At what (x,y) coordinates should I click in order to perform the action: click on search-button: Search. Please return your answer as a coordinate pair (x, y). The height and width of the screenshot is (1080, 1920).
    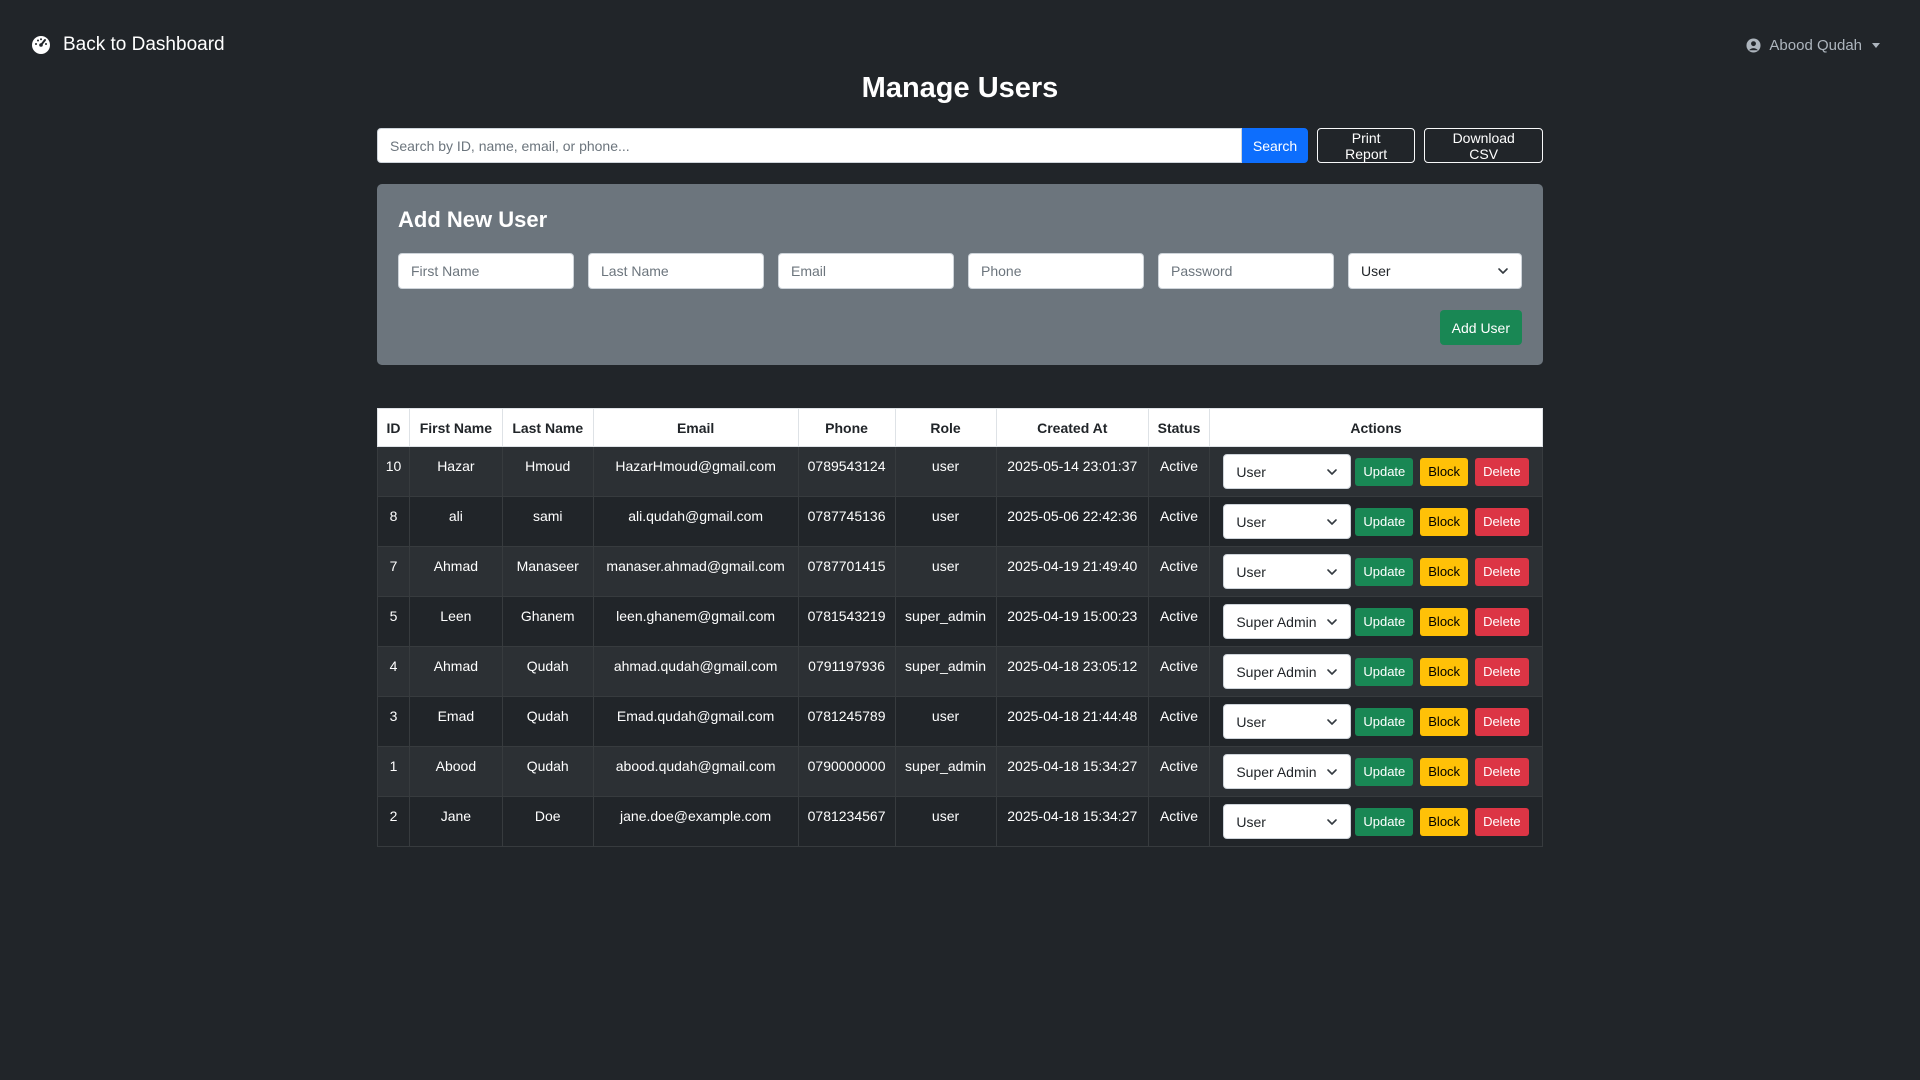
    Looking at the image, I should click on (1275, 145).